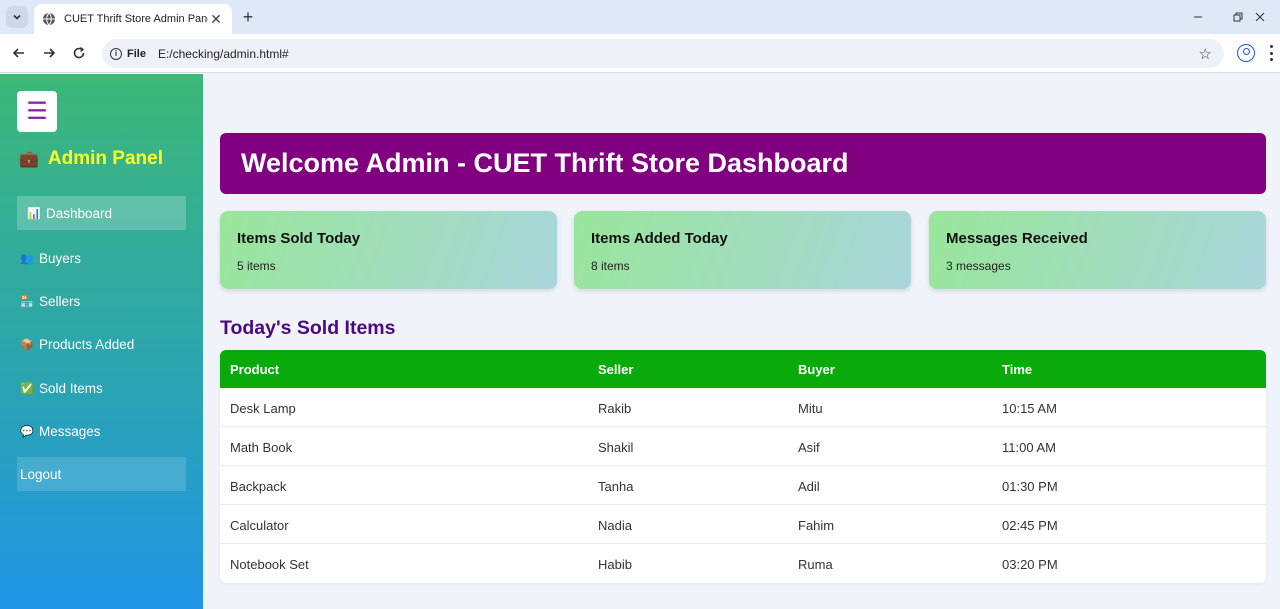 The width and height of the screenshot is (1280, 609). I want to click on card-value: 3 messages, so click(978, 266).